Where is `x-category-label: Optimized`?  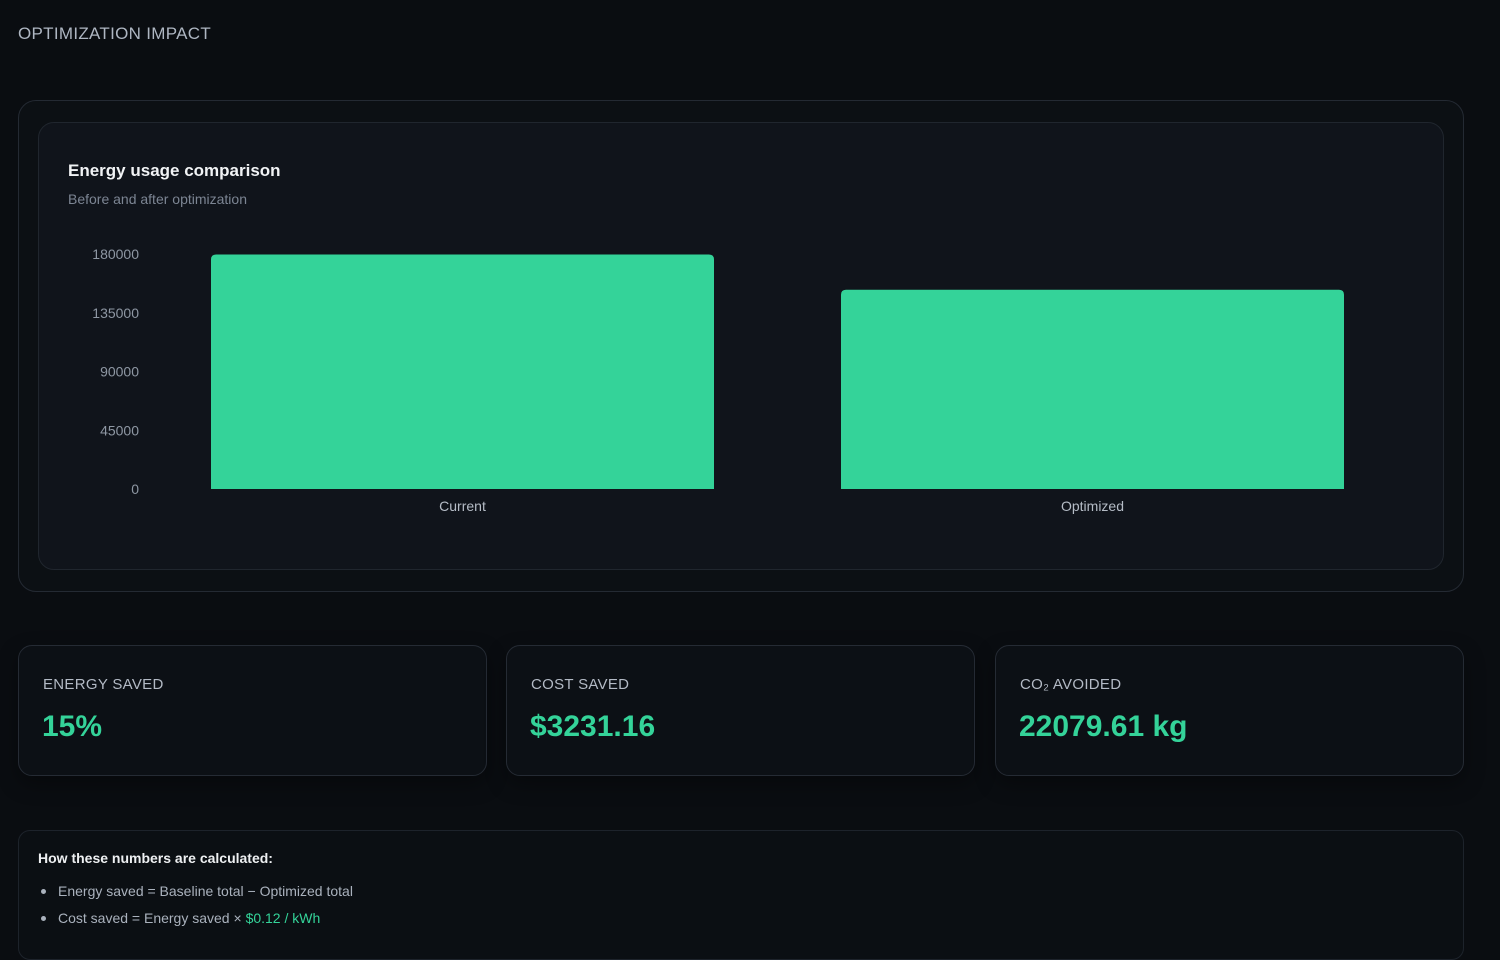 x-category-label: Optimized is located at coordinates (1092, 506).